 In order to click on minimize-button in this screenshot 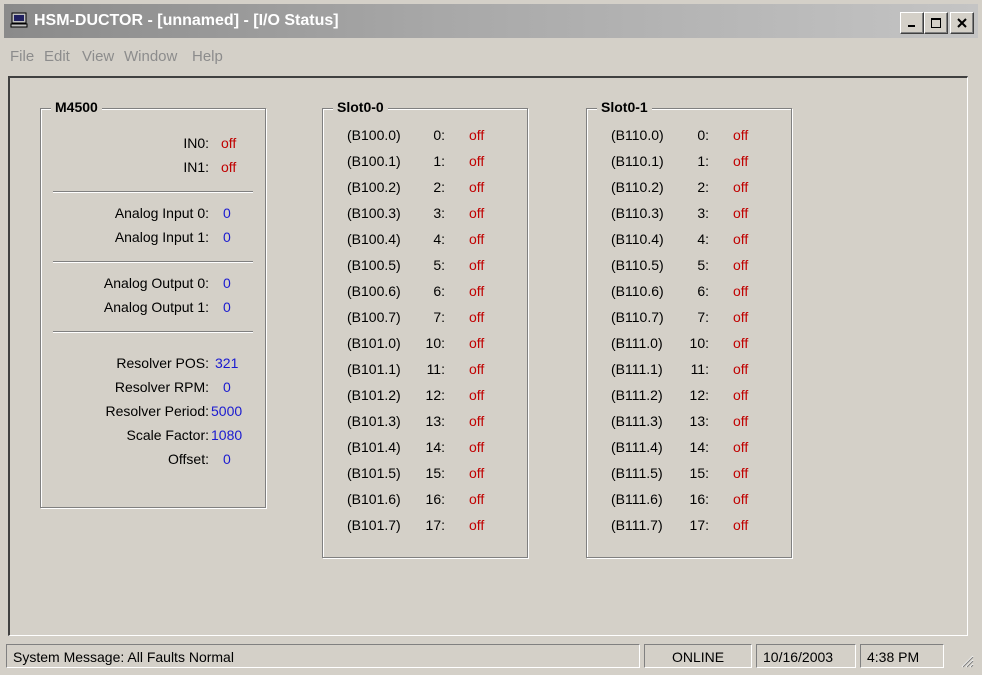, I will do `click(912, 23)`.